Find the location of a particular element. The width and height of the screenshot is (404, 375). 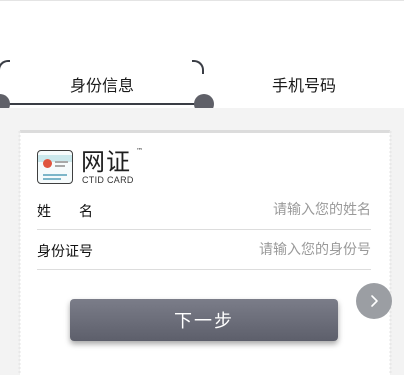

id-number-input is located at coordinates (261, 250).